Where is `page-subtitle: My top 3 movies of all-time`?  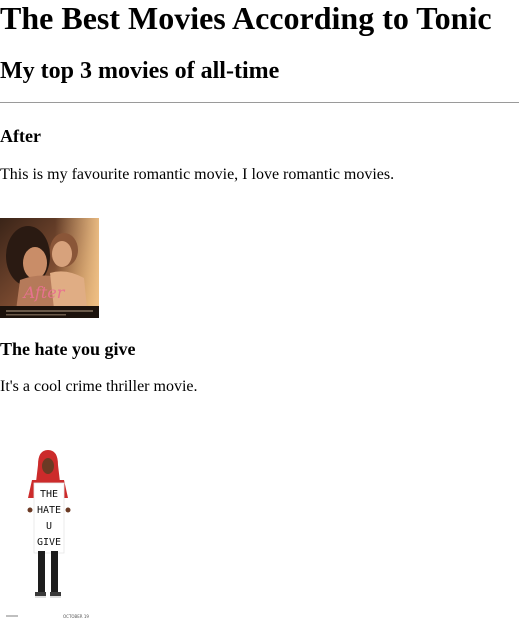
page-subtitle: My top 3 movies of all-time is located at coordinates (140, 71).